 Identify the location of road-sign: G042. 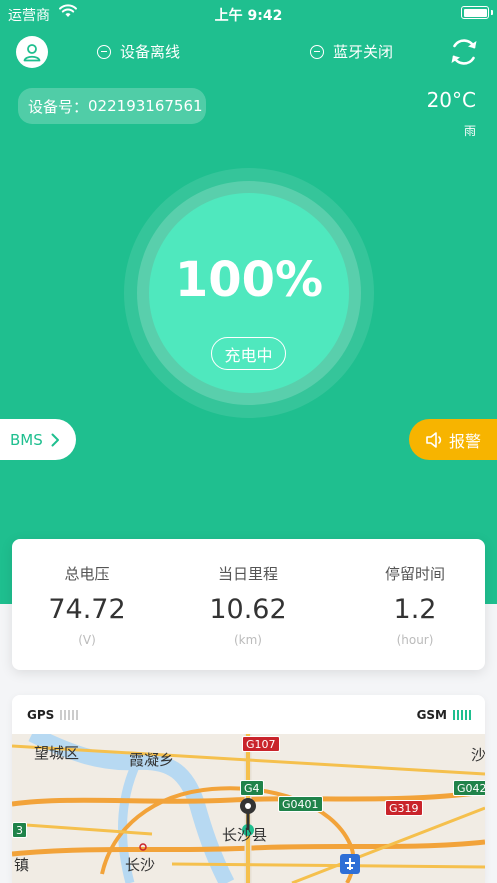
(469, 788).